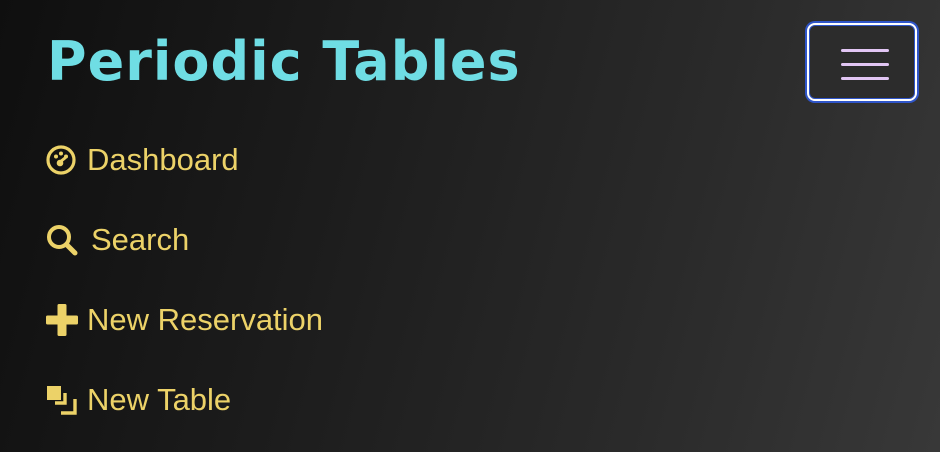 This screenshot has width=940, height=452. Describe the element at coordinates (284, 62) in the screenshot. I see `brand-title: Periodic Tables` at that location.